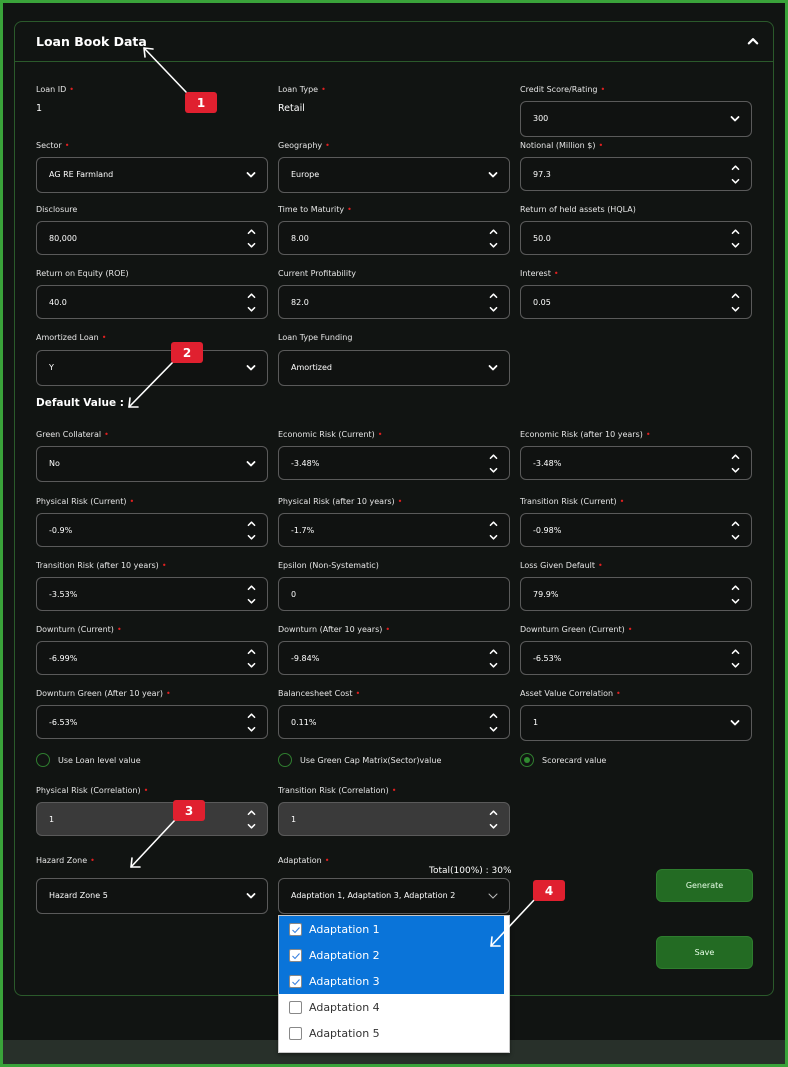  I want to click on adaptation-option: Adaptation 5, so click(394, 1033).